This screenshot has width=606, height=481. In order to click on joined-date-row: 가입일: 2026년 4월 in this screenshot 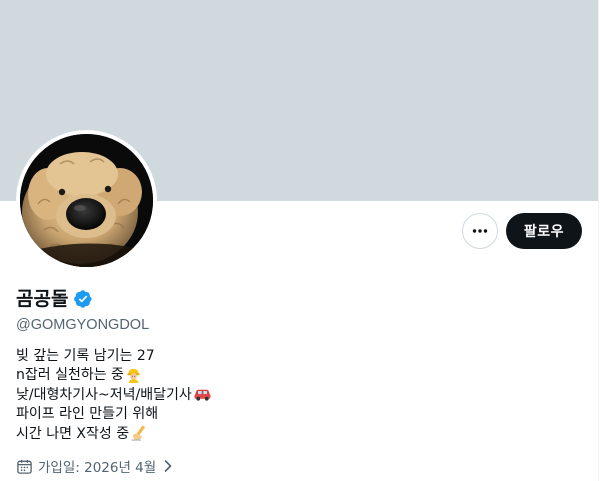, I will do `click(95, 466)`.